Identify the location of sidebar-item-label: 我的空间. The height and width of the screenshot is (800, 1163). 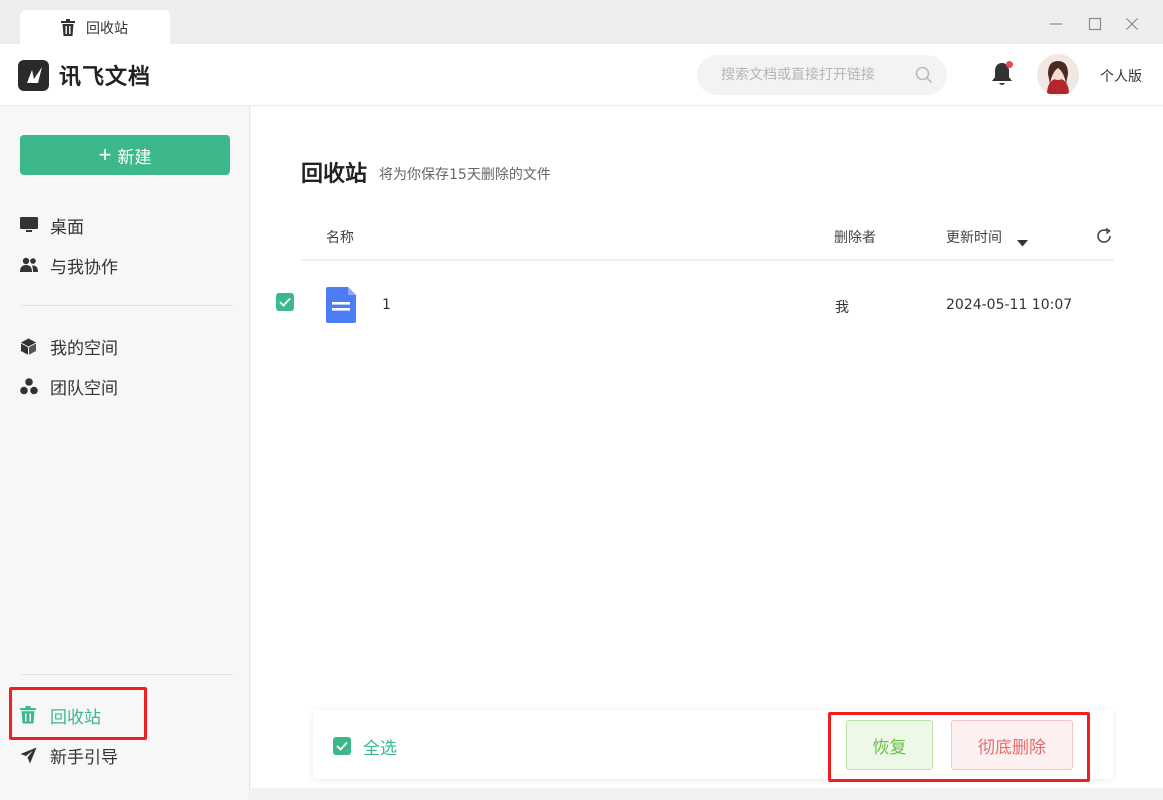
(84, 348).